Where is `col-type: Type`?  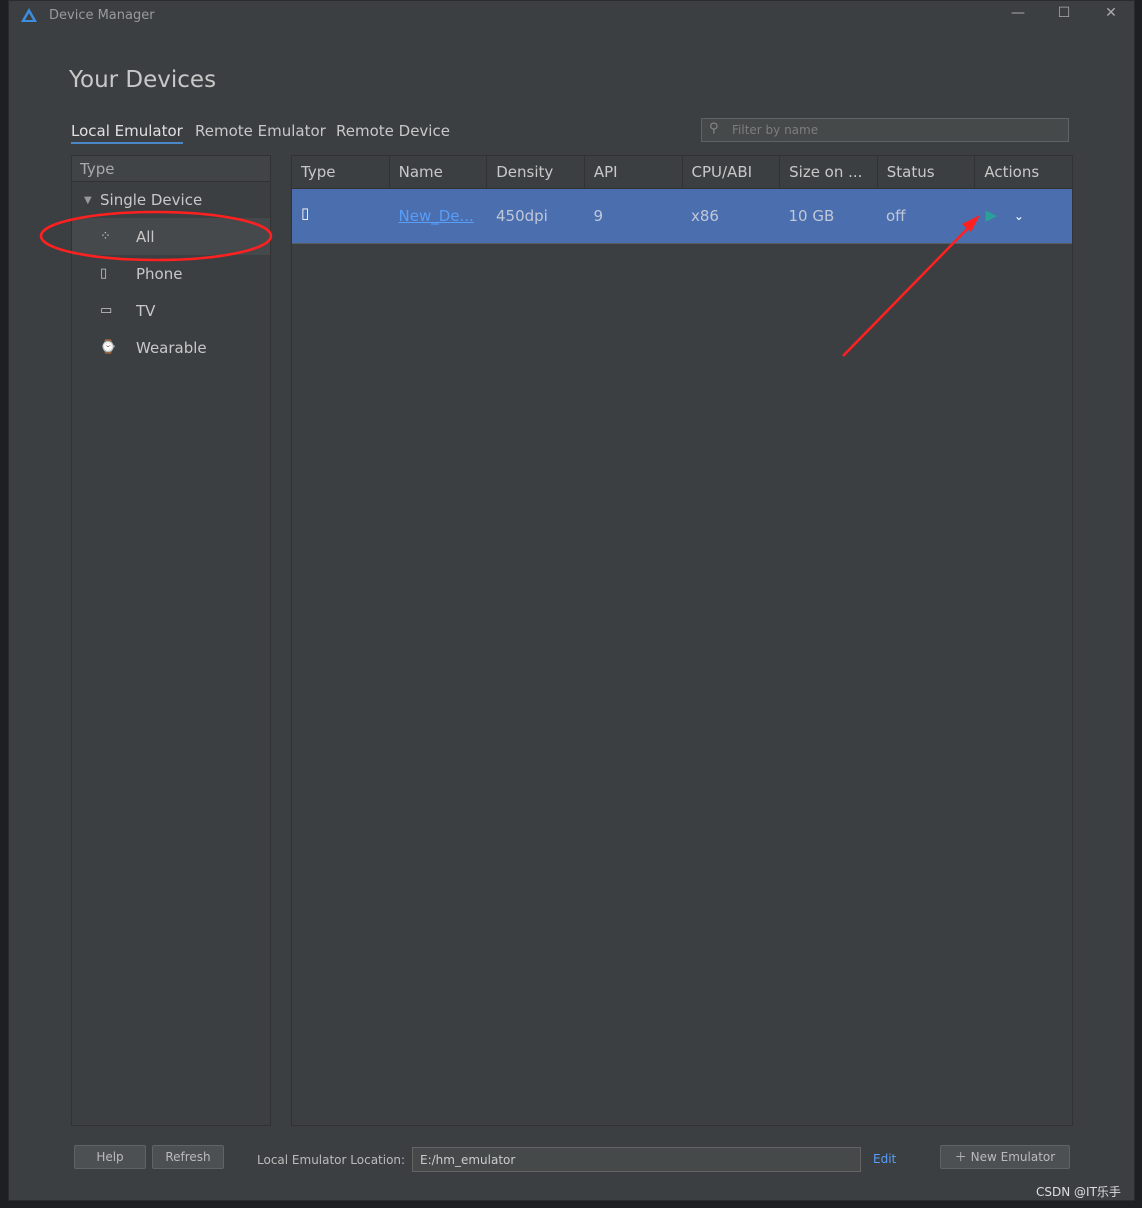 col-type: Type is located at coordinates (341, 172).